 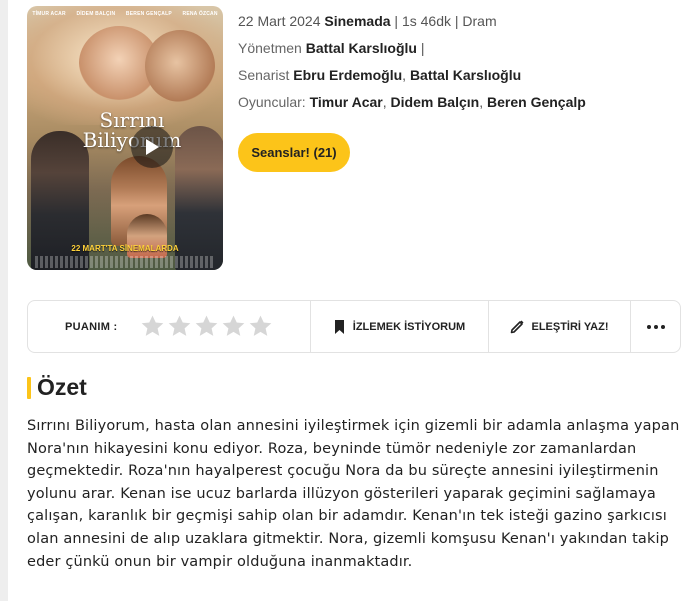 What do you see at coordinates (357, 21) in the screenshot?
I see `release-status: Sinemada` at bounding box center [357, 21].